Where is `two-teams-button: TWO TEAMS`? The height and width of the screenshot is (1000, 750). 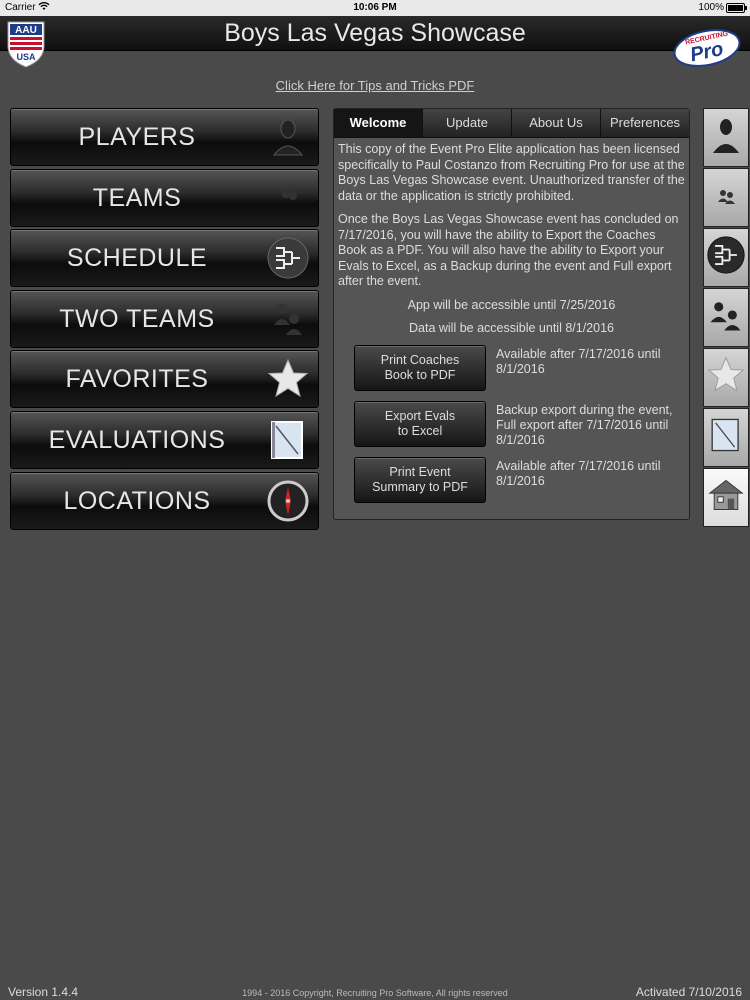 two-teams-button: TWO TEAMS is located at coordinates (164, 318).